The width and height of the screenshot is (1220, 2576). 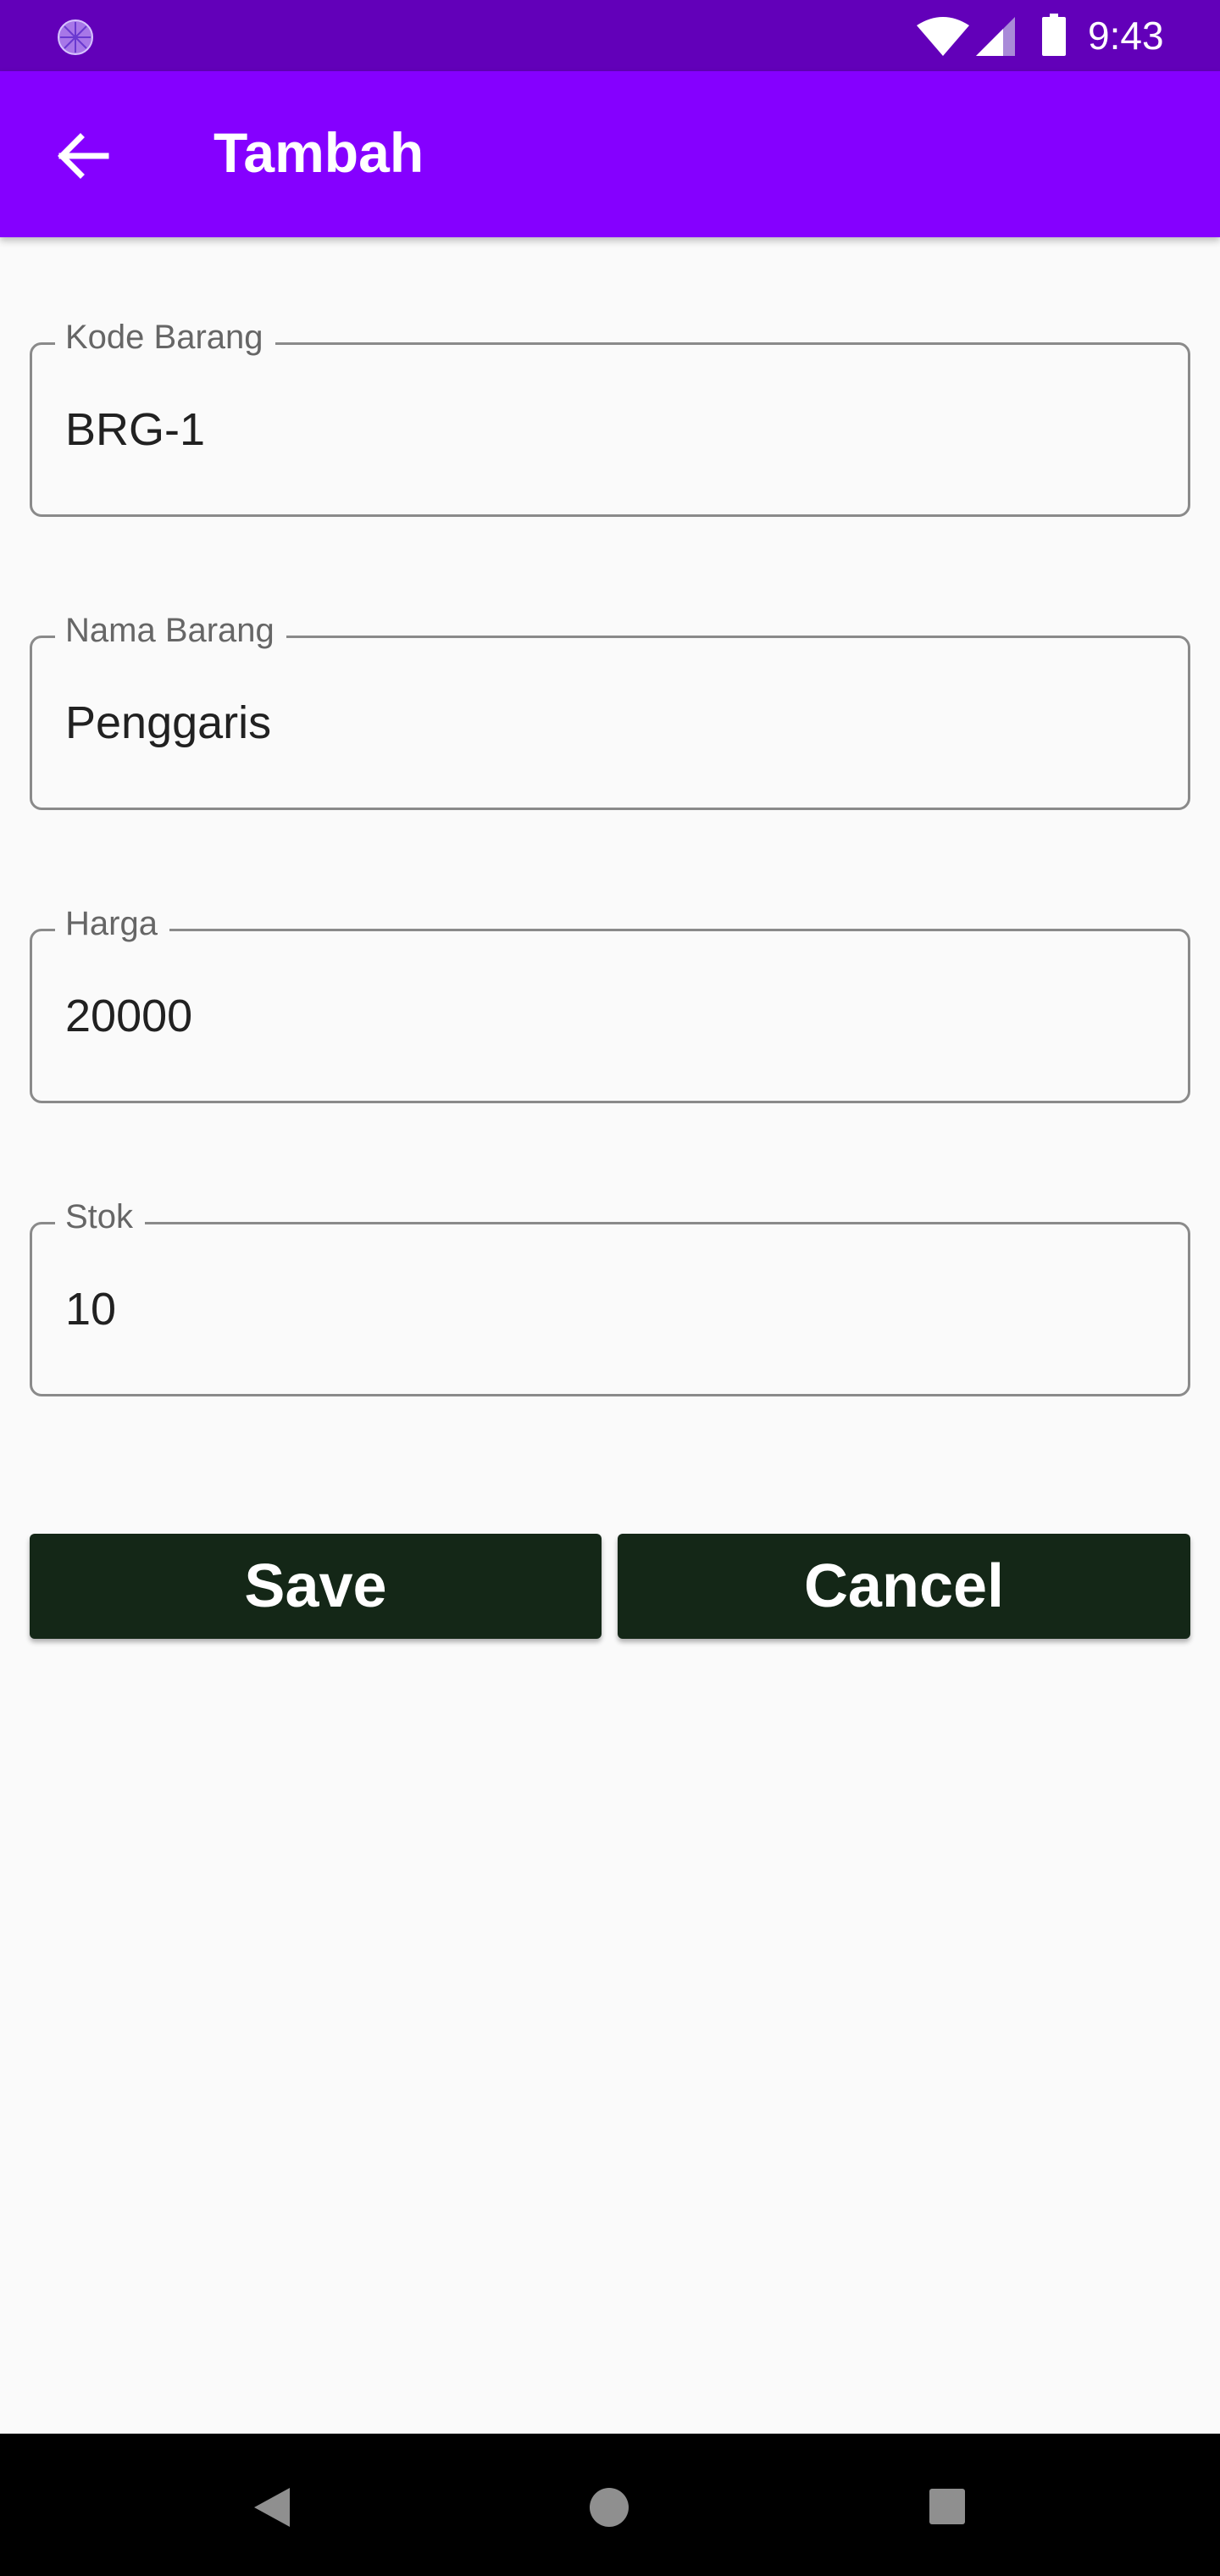 What do you see at coordinates (100, 1217) in the screenshot?
I see `stok-label: Stok` at bounding box center [100, 1217].